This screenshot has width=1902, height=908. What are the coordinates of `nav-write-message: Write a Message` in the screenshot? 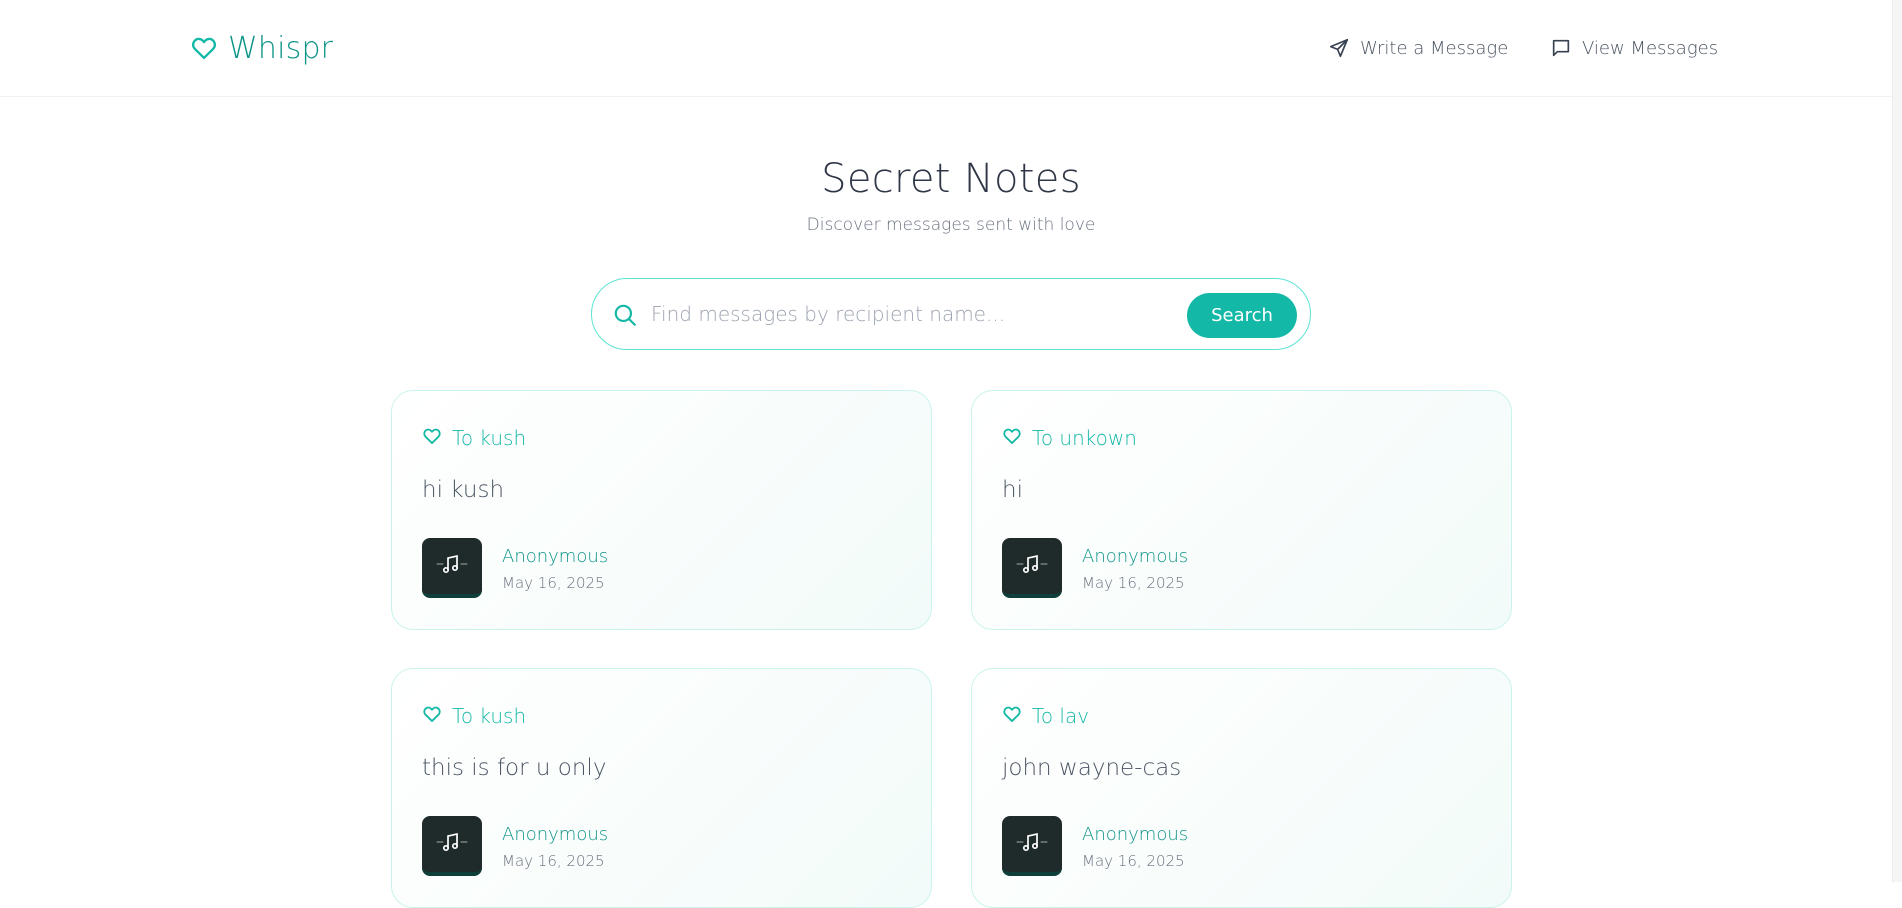 It's located at (1418, 48).